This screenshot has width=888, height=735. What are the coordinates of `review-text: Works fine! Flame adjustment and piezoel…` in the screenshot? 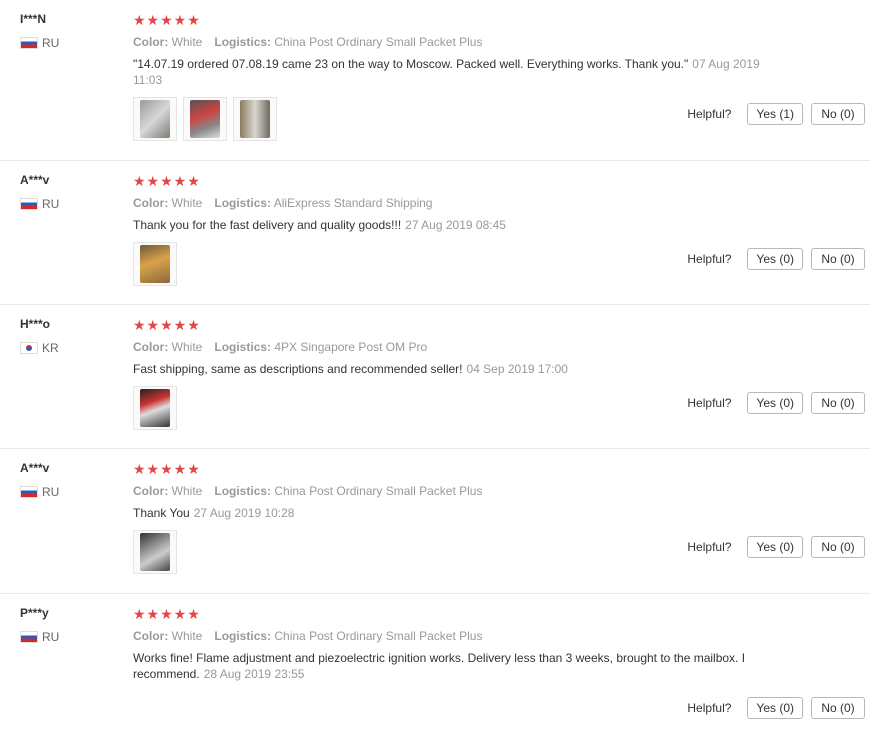 It's located at (439, 666).